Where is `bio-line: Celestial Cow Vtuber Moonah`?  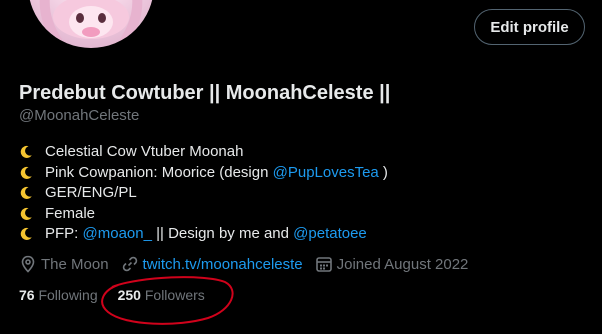
bio-line: Celestial Cow Vtuber Moonah is located at coordinates (203, 152).